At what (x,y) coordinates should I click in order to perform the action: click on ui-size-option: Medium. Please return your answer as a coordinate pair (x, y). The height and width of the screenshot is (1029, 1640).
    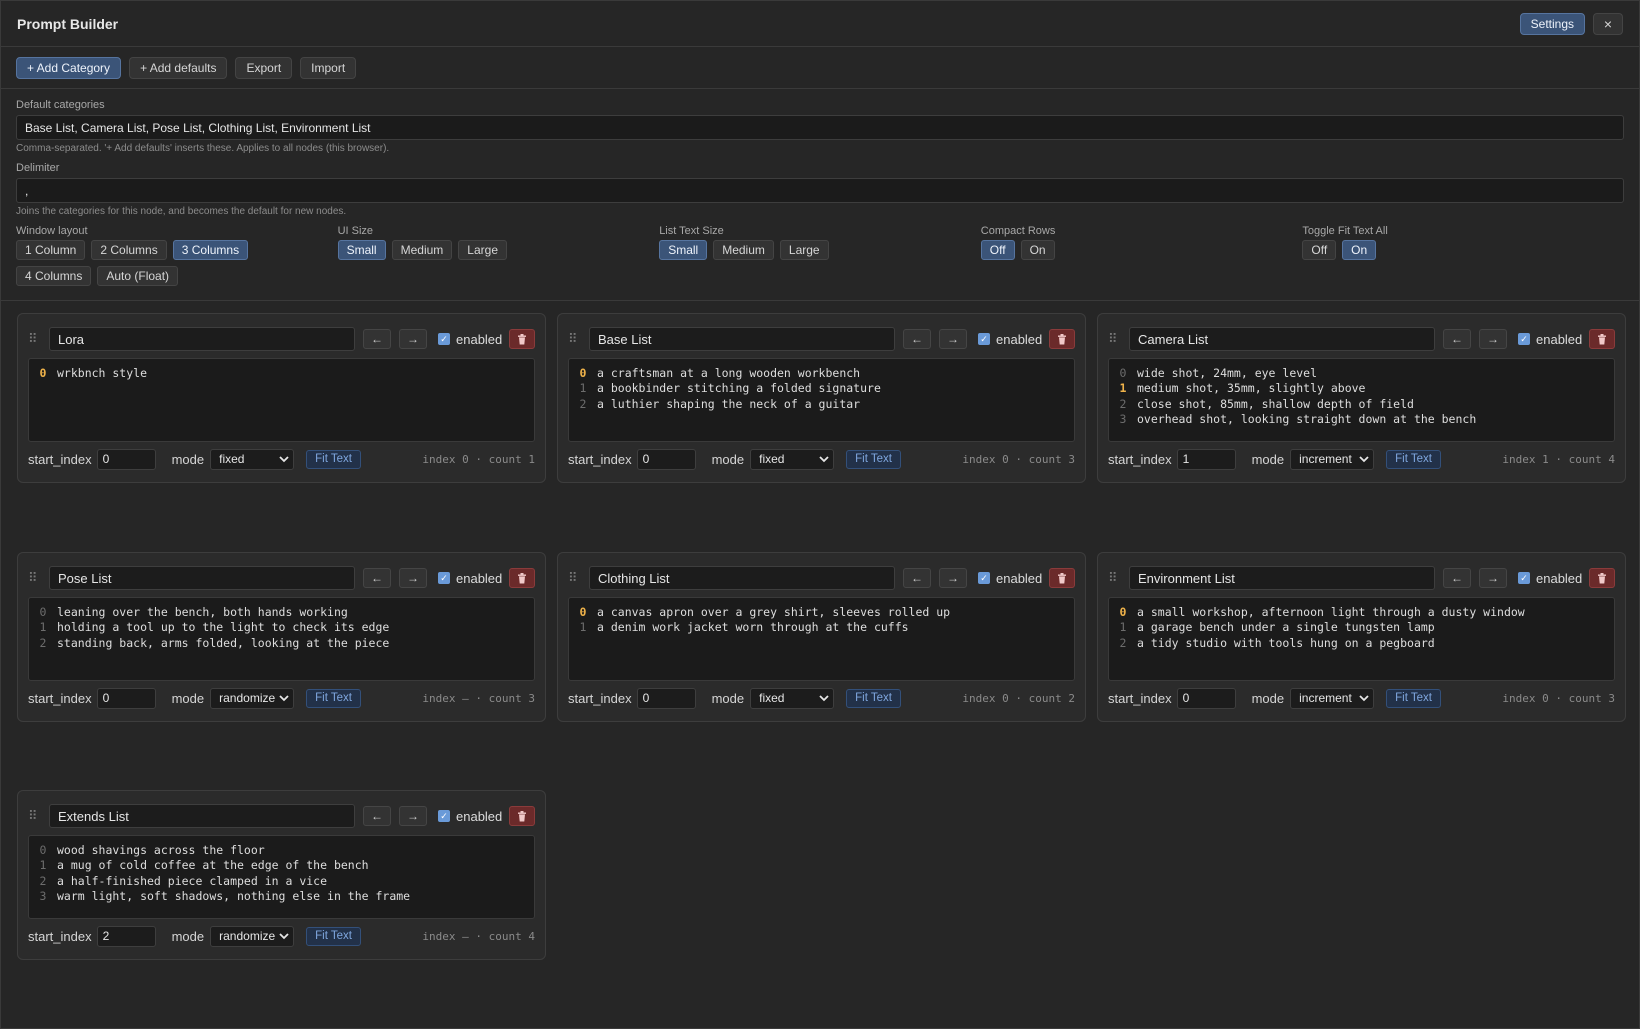
    Looking at the image, I should click on (422, 250).